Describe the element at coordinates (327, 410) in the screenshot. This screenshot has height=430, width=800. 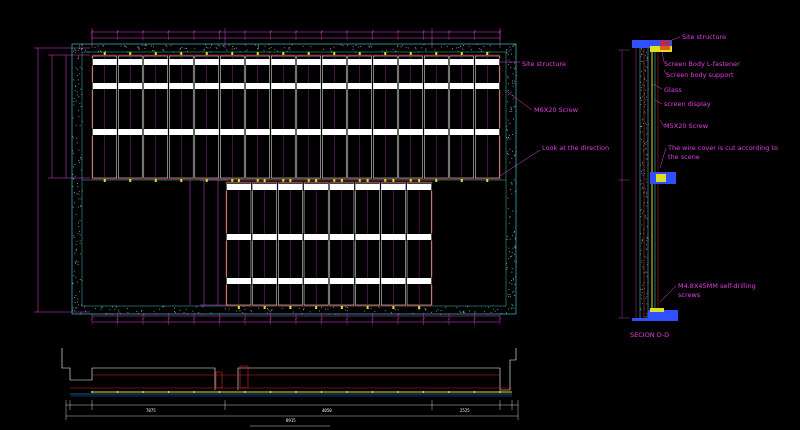
I see `dim-bottom-center: 4050` at that location.